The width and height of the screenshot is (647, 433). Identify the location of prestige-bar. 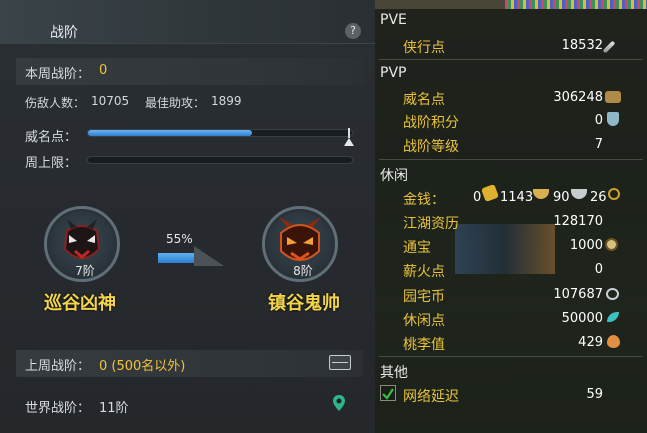
(220, 133).